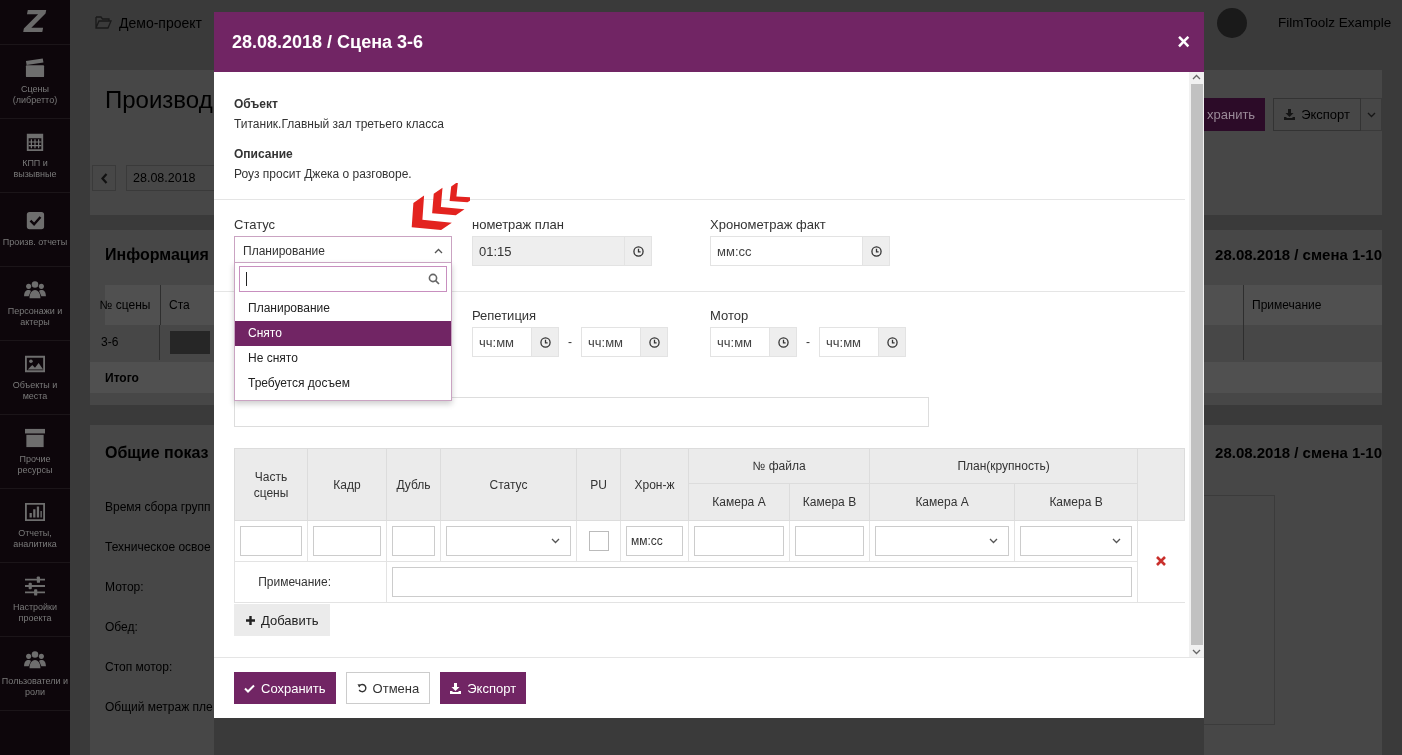 Image resolution: width=1402 pixels, height=755 pixels. Describe the element at coordinates (779, 466) in the screenshot. I see `column-header: № файла` at that location.